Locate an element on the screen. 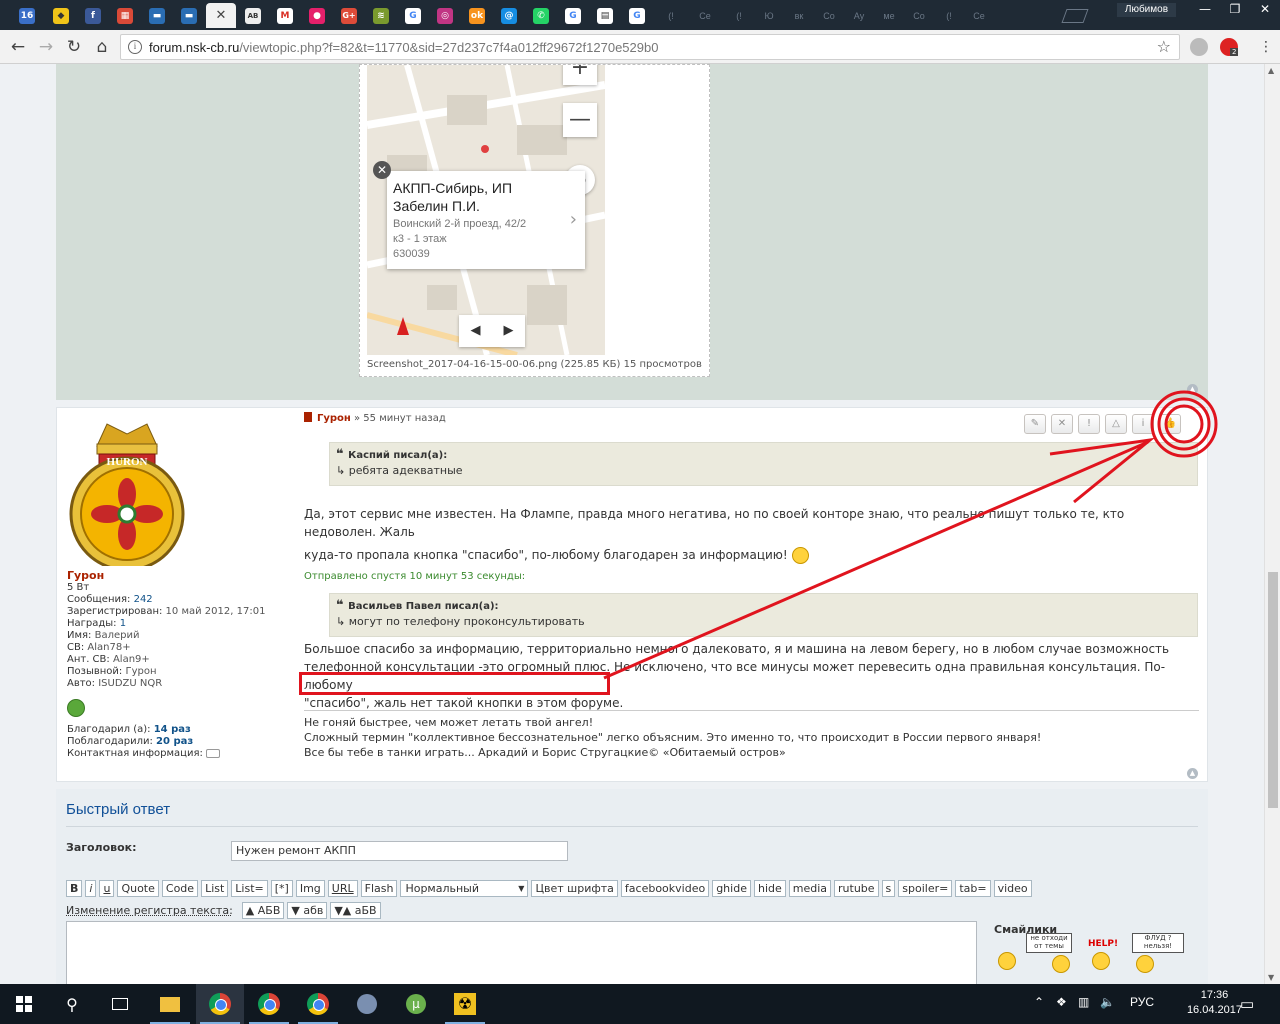 This screenshot has width=1280, height=1024. tab-auto: АВ is located at coordinates (253, 15).